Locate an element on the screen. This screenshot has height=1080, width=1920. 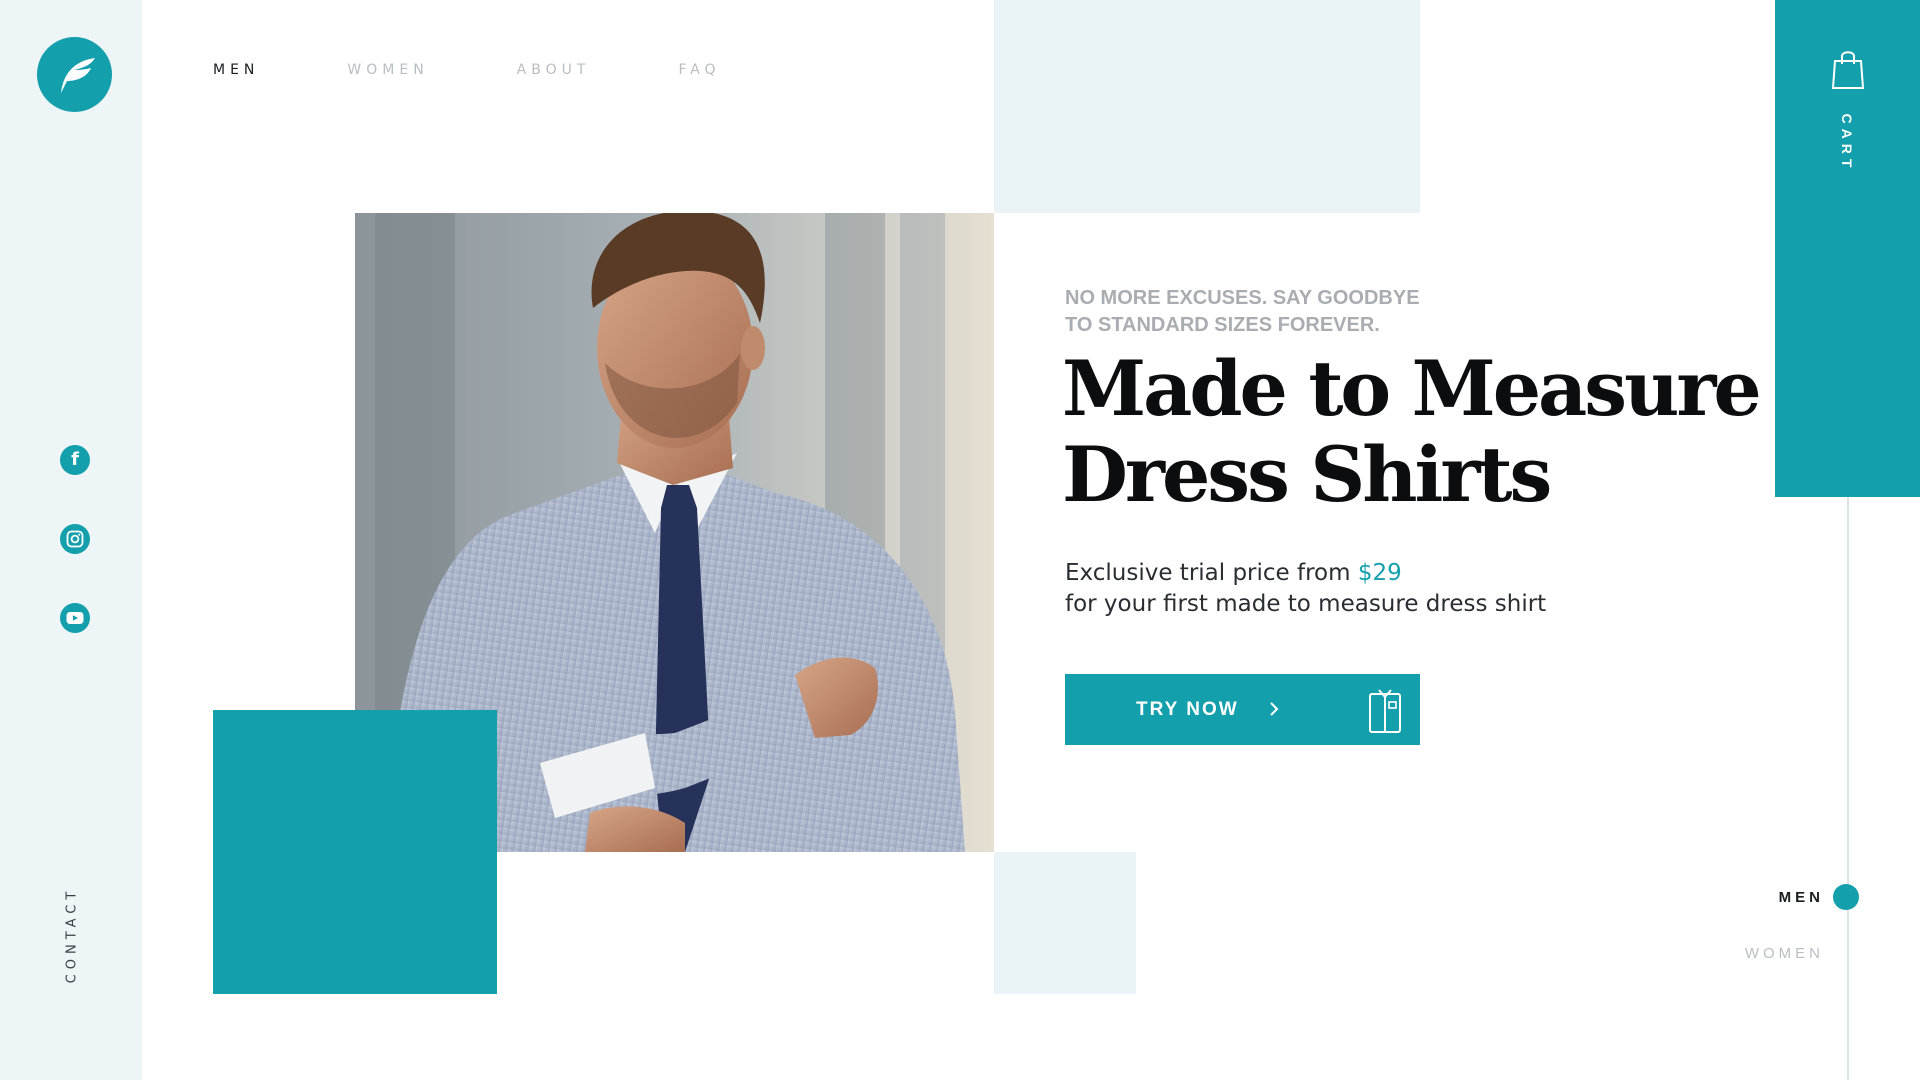
section-nav-women: WOMEN is located at coordinates (1784, 953).